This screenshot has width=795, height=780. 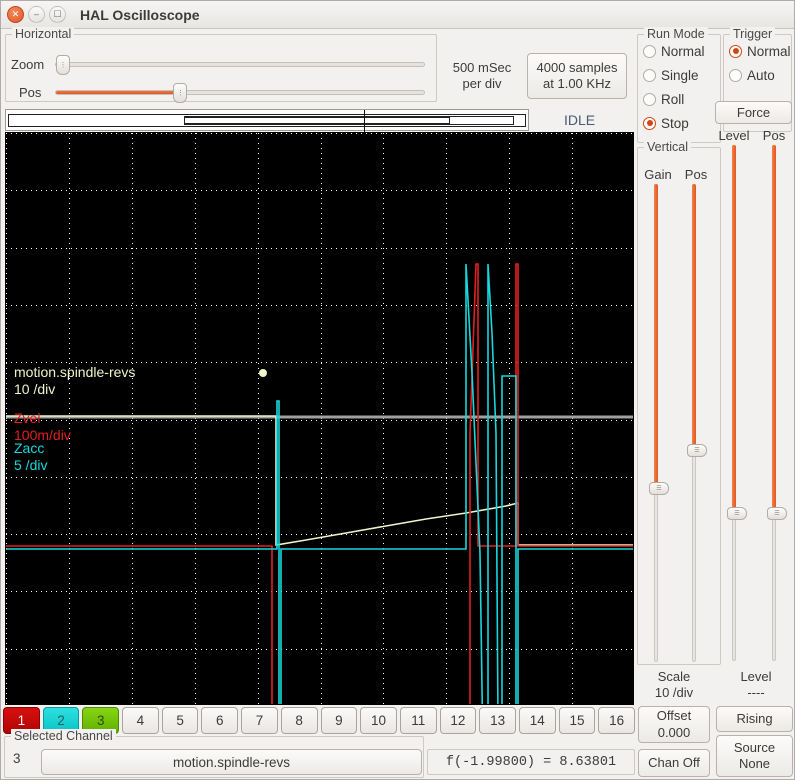 I want to click on trigger-source-title: Source, so click(x=754, y=747).